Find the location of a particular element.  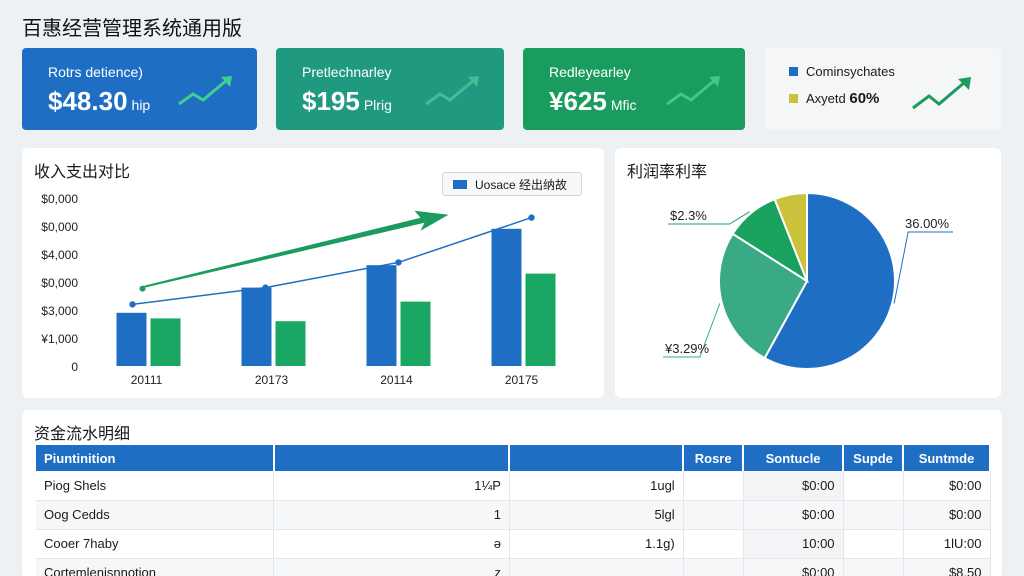

y-tick-label: $3,000 is located at coordinates (59, 311).